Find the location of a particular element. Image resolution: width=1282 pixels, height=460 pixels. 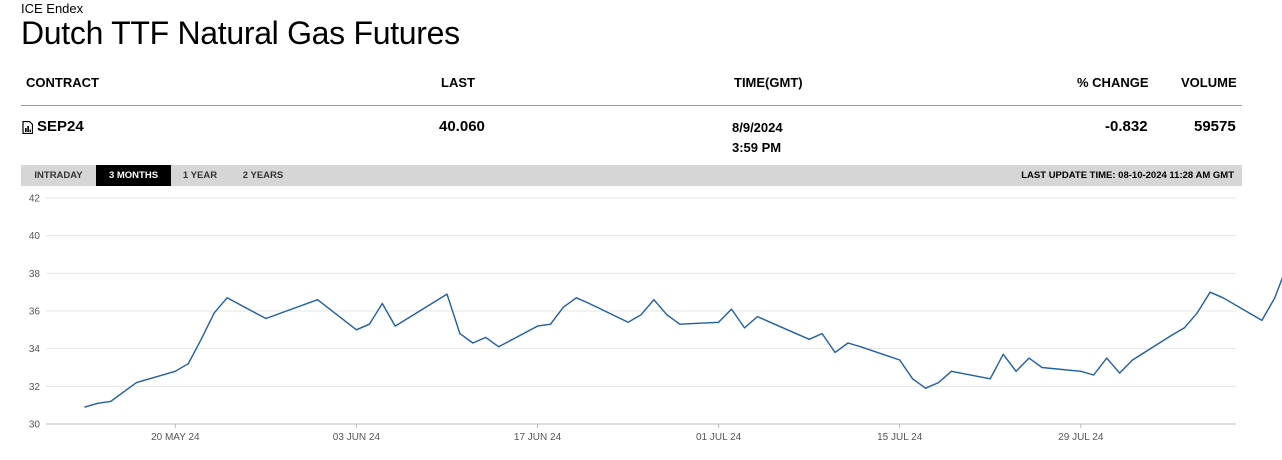

x-tick-label: 20 MAY 24 is located at coordinates (175, 437).